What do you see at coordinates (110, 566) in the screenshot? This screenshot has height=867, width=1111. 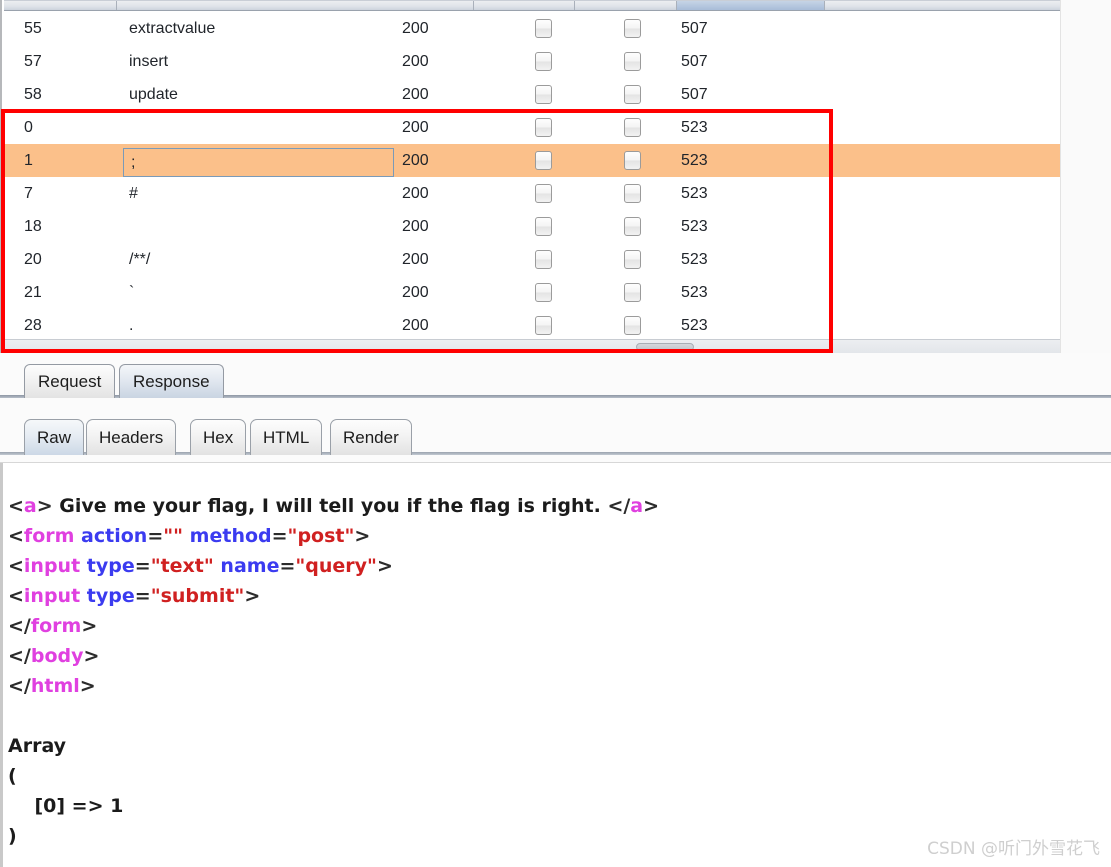 I see `code-token: type` at bounding box center [110, 566].